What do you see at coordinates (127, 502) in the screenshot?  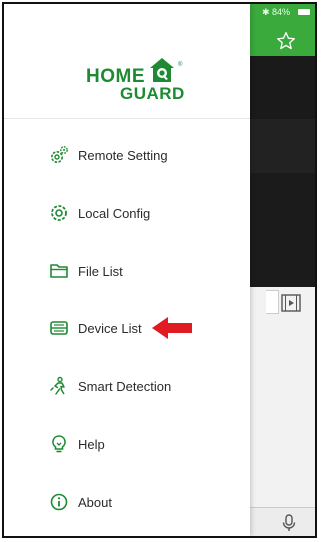 I see `menu-item-about: About` at bounding box center [127, 502].